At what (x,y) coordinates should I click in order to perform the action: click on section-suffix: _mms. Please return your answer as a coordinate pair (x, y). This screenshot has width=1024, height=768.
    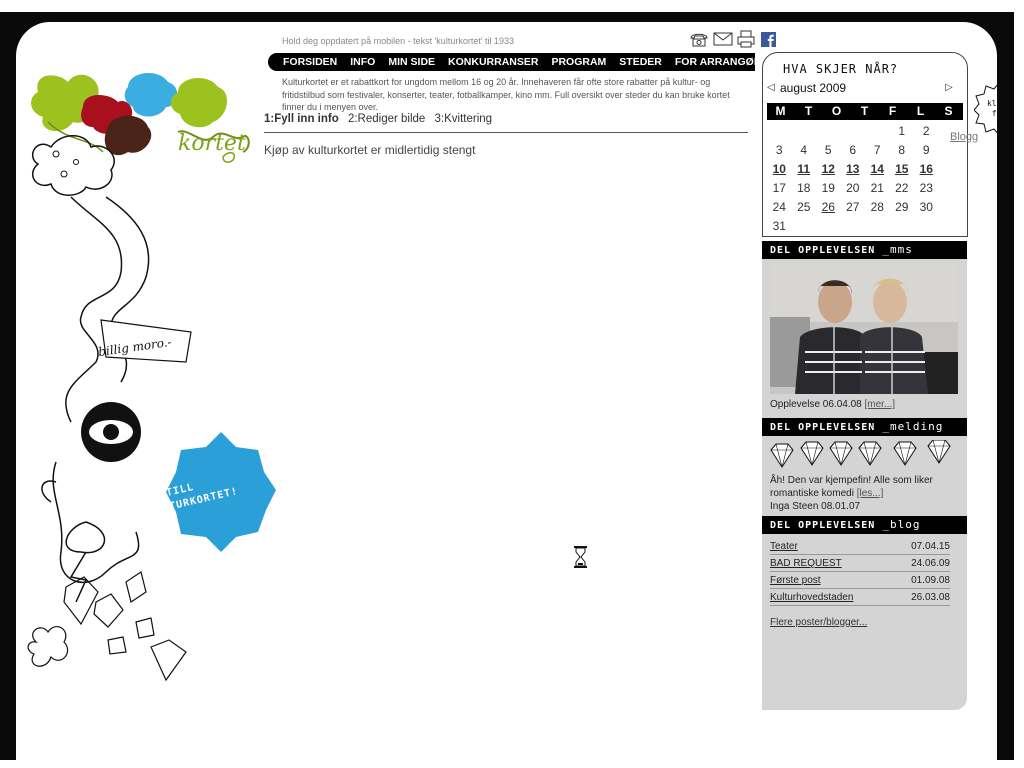
    Looking at the image, I should click on (897, 249).